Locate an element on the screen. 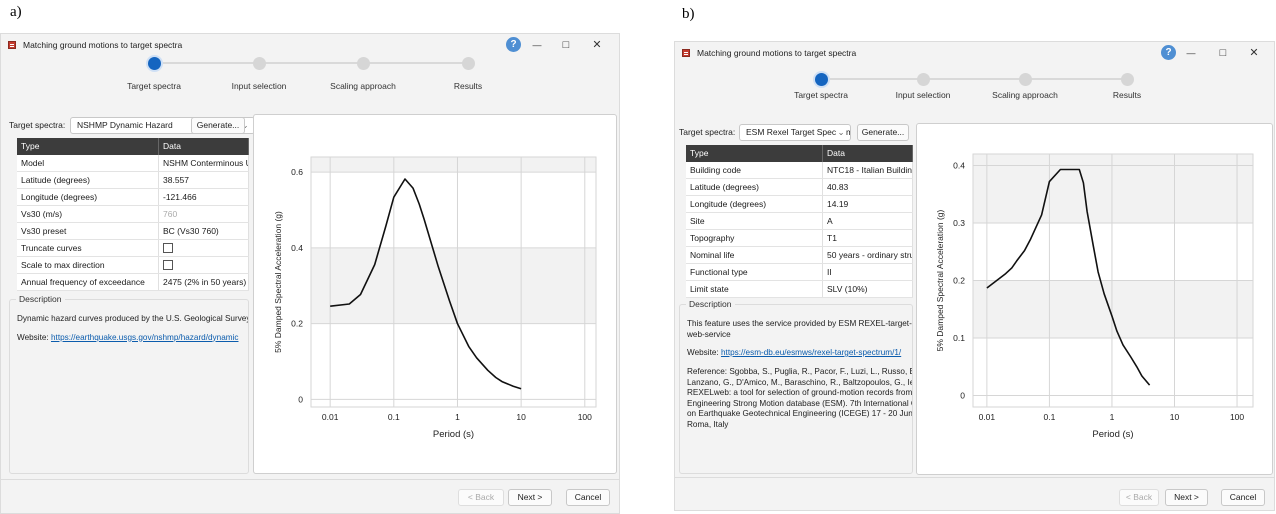 The width and height of the screenshot is (1276, 514). table-row: Latitude (degrees) 40.83 is located at coordinates (799, 187).